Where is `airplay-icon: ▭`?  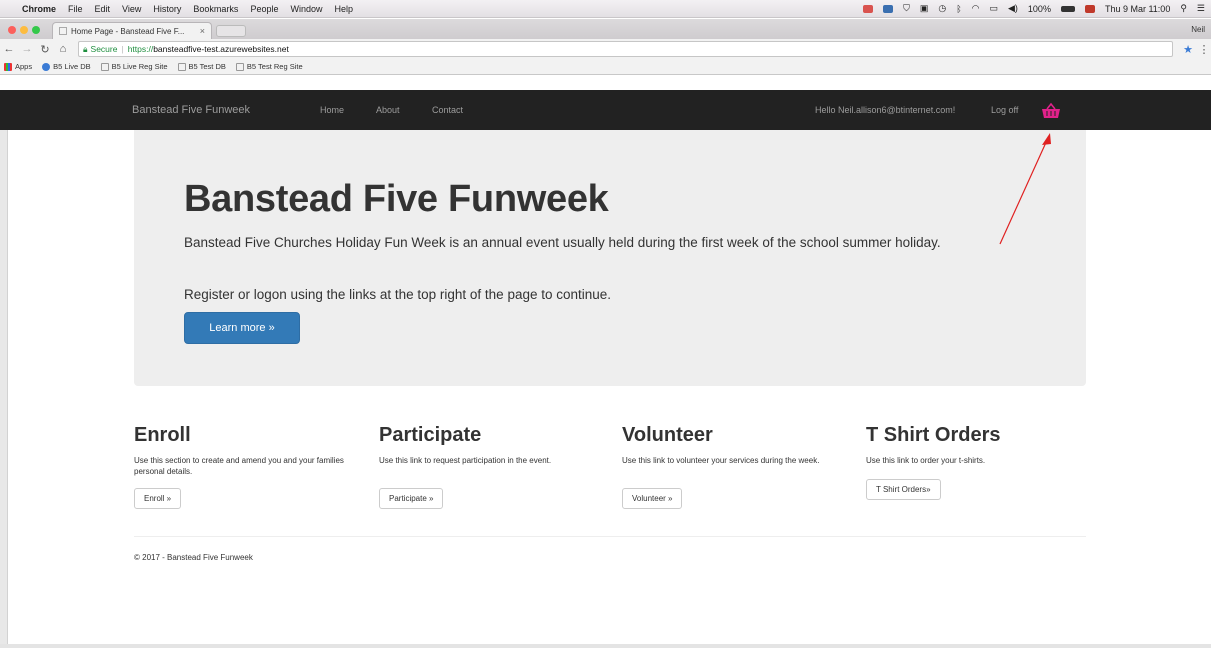
airplay-icon: ▭ is located at coordinates (993, 8).